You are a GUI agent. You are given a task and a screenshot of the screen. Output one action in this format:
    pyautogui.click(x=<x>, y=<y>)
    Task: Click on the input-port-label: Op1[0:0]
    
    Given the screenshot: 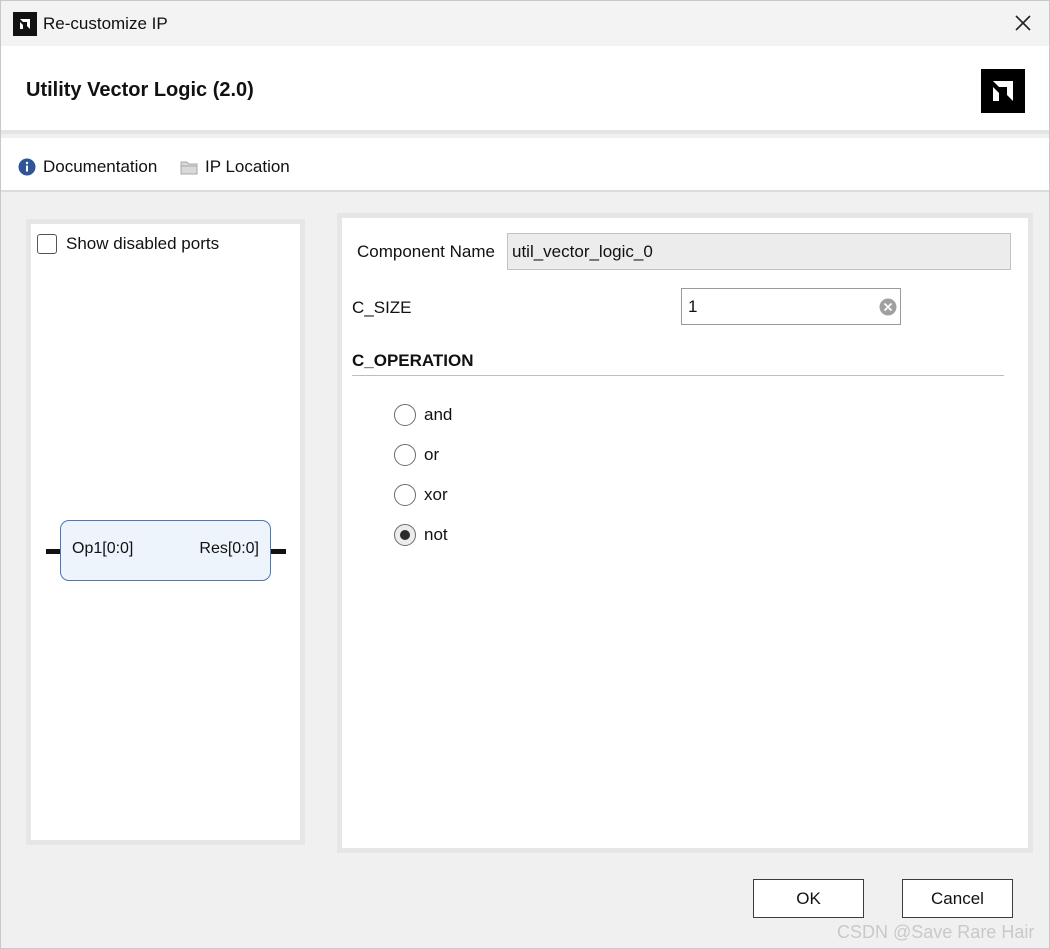 What is the action you would take?
    pyautogui.click(x=103, y=548)
    